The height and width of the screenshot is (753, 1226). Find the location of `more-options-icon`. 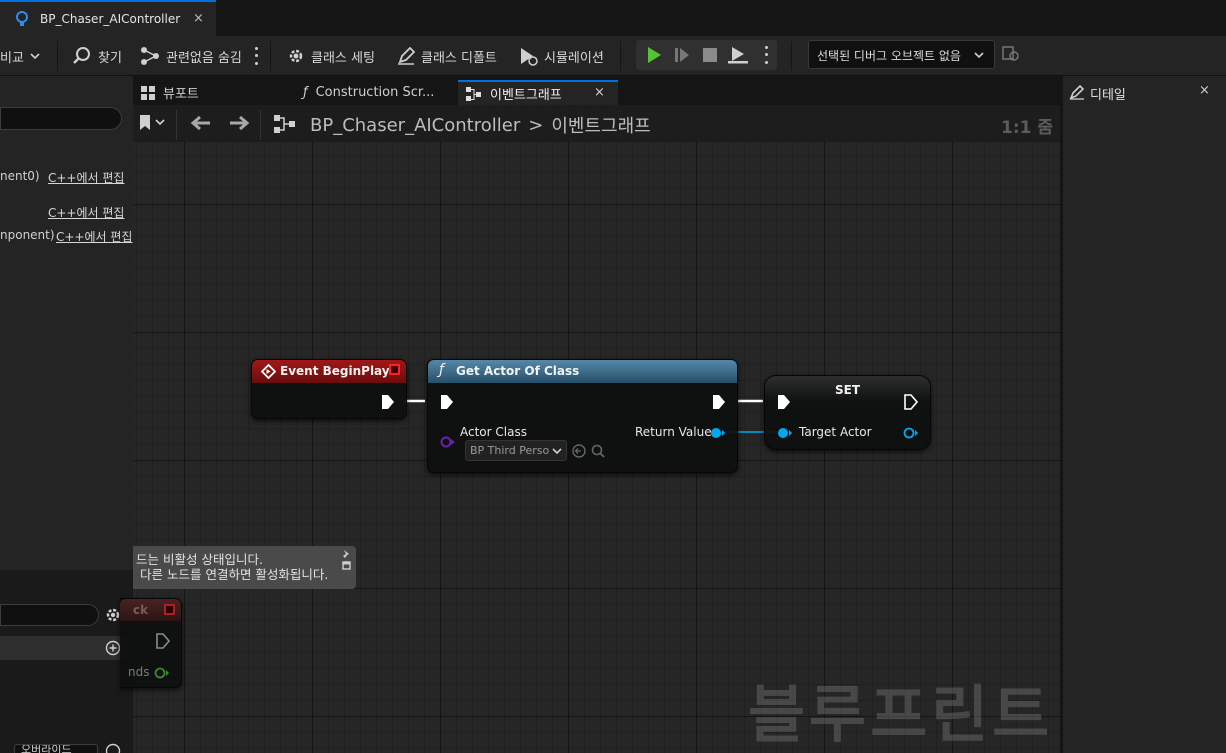

more-options-icon is located at coordinates (256, 56).